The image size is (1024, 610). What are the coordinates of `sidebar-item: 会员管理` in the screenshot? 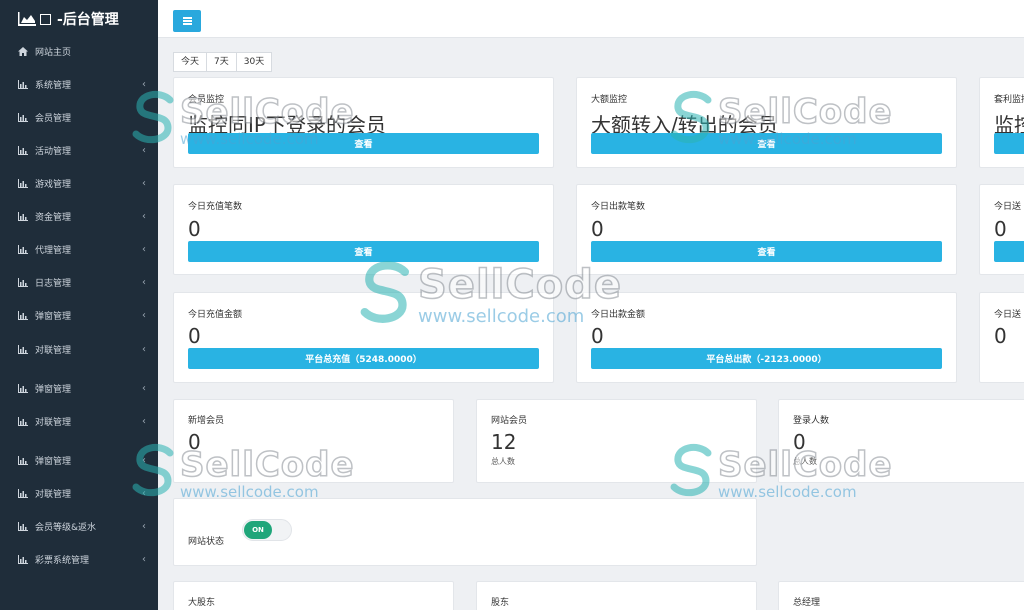 It's located at (79, 117).